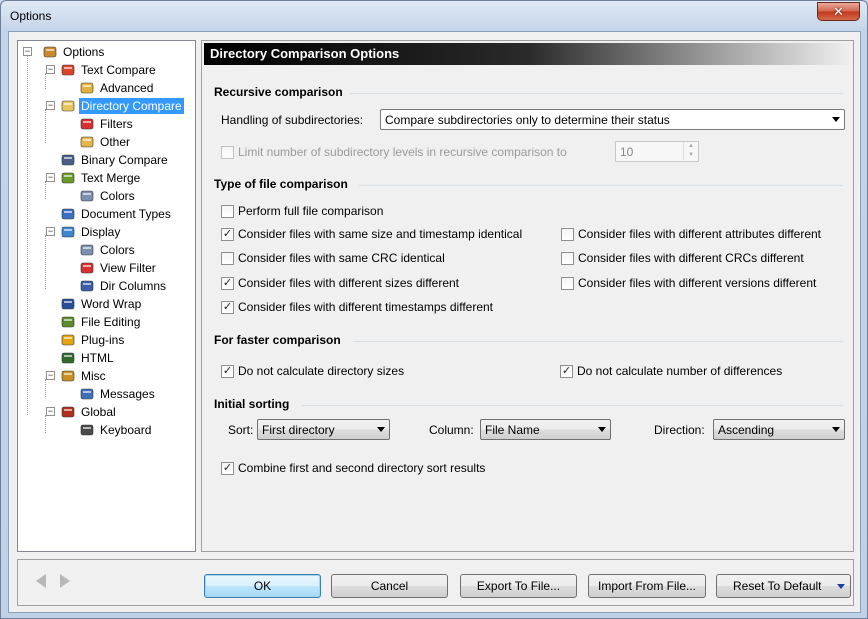  I want to click on column-value: File Name, so click(512, 430).